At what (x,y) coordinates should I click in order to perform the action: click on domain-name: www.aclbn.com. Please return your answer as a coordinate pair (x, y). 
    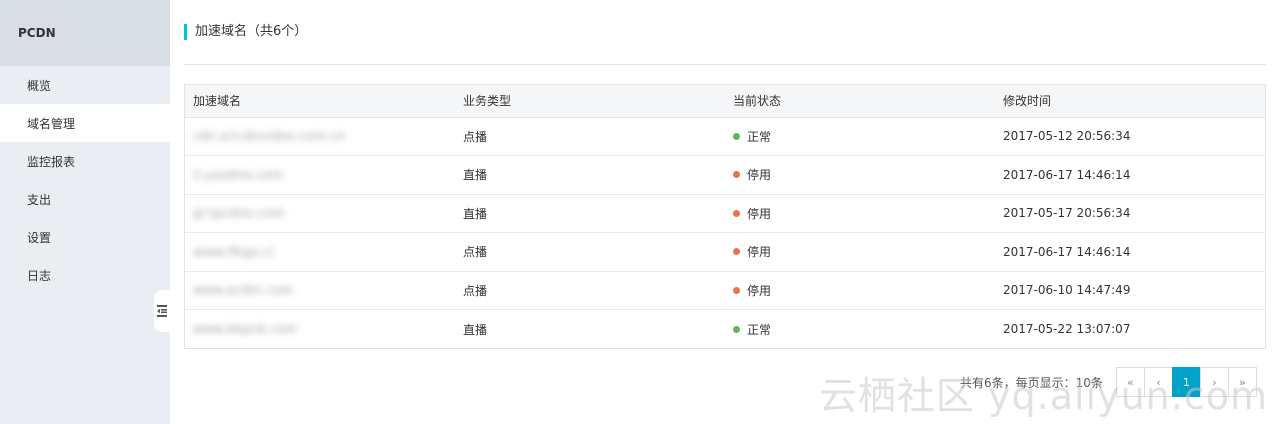
    Looking at the image, I should click on (243, 290).